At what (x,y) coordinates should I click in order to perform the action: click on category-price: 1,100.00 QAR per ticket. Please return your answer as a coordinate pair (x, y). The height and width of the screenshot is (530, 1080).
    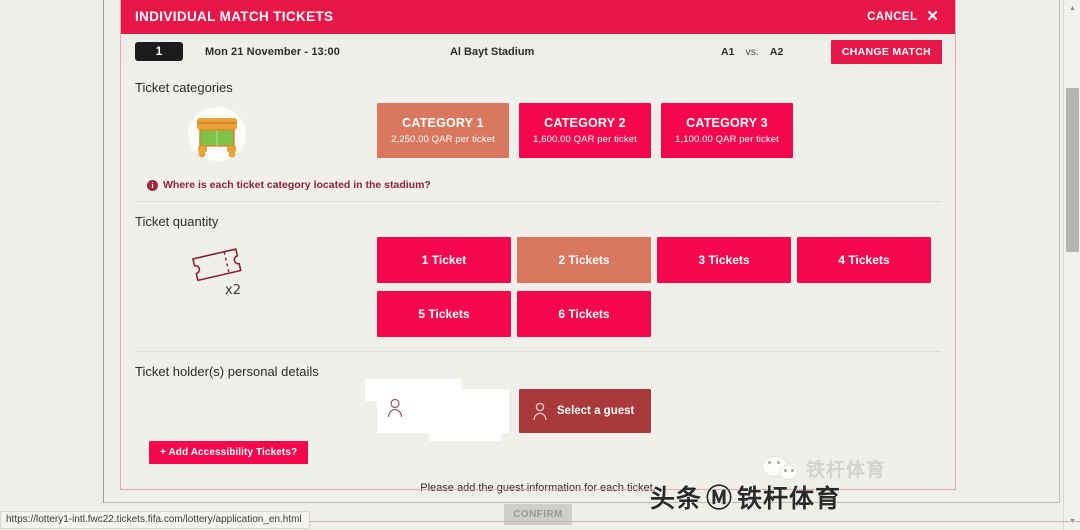
    Looking at the image, I should click on (727, 139).